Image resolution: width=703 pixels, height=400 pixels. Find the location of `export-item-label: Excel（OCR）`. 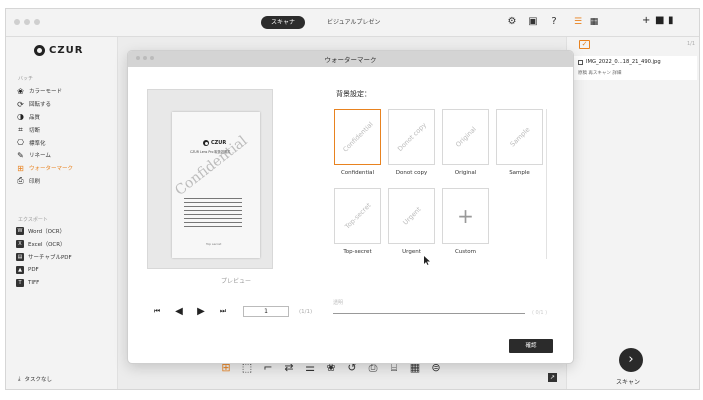

export-item-label: Excel（OCR） is located at coordinates (47, 245).